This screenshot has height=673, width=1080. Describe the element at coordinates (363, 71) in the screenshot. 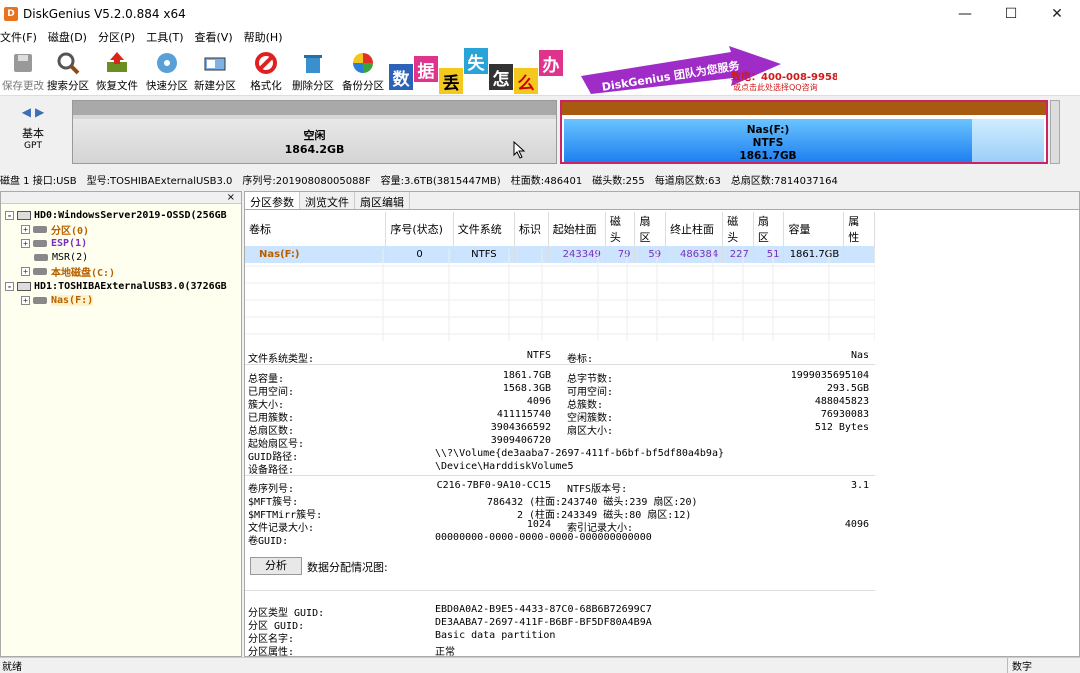

I see `backup-partition-button: 备份分区` at that location.